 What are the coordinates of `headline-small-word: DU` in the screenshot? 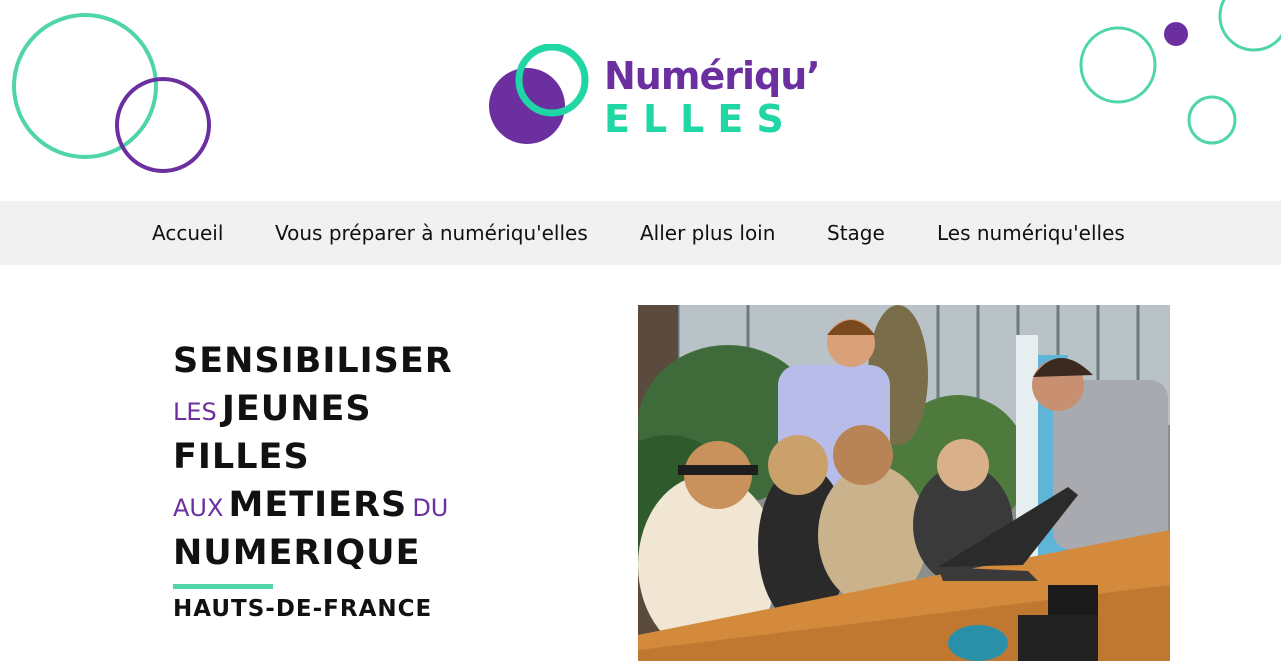 It's located at (430, 508).